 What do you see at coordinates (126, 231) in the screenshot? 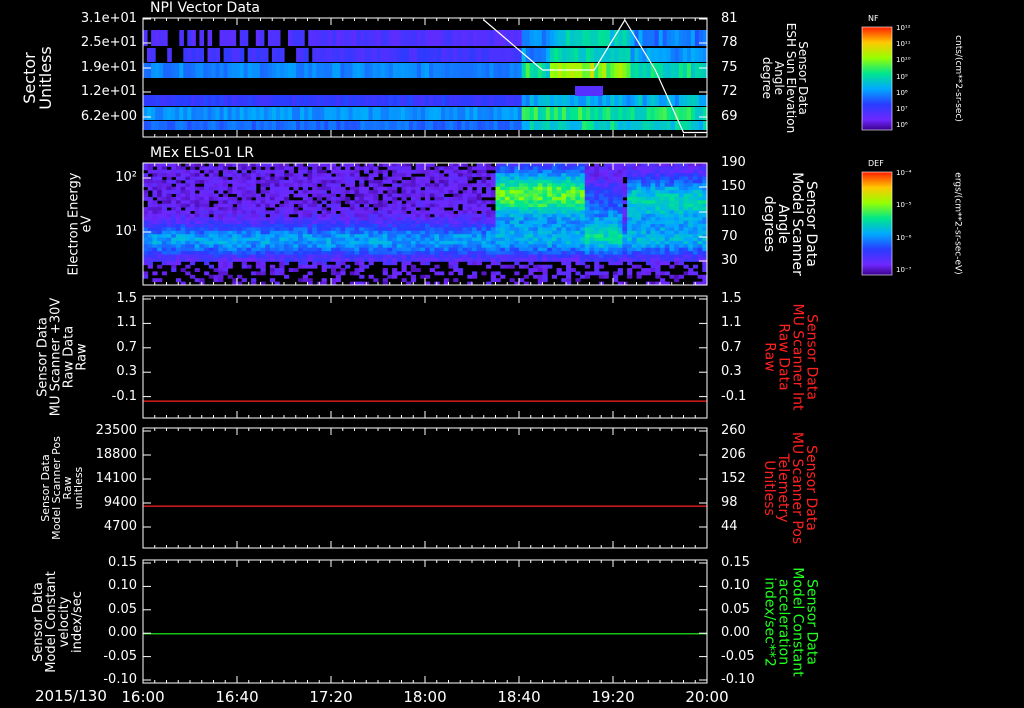
I see `els-left-tick-label: 10¹` at bounding box center [126, 231].